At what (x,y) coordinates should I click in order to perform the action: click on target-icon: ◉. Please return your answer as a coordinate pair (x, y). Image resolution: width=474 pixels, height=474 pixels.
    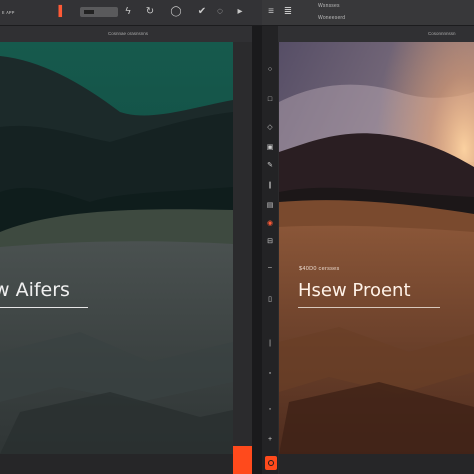
    Looking at the image, I should click on (270, 224).